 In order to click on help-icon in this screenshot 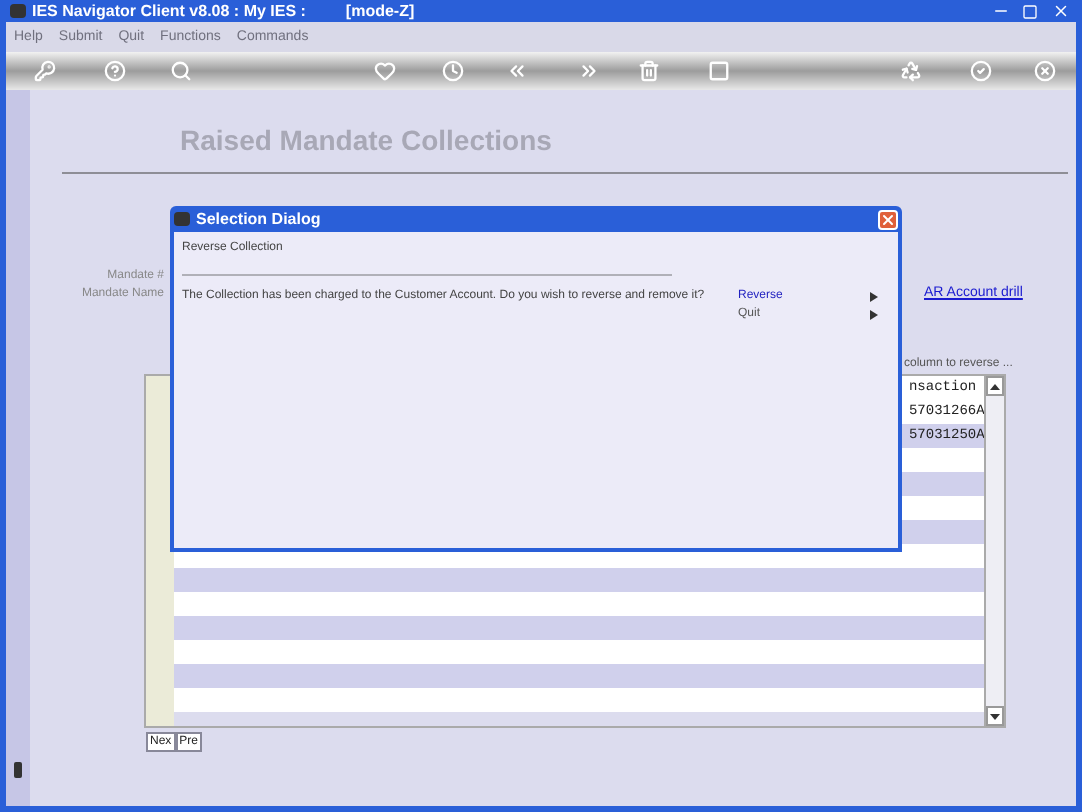, I will do `click(115, 71)`.